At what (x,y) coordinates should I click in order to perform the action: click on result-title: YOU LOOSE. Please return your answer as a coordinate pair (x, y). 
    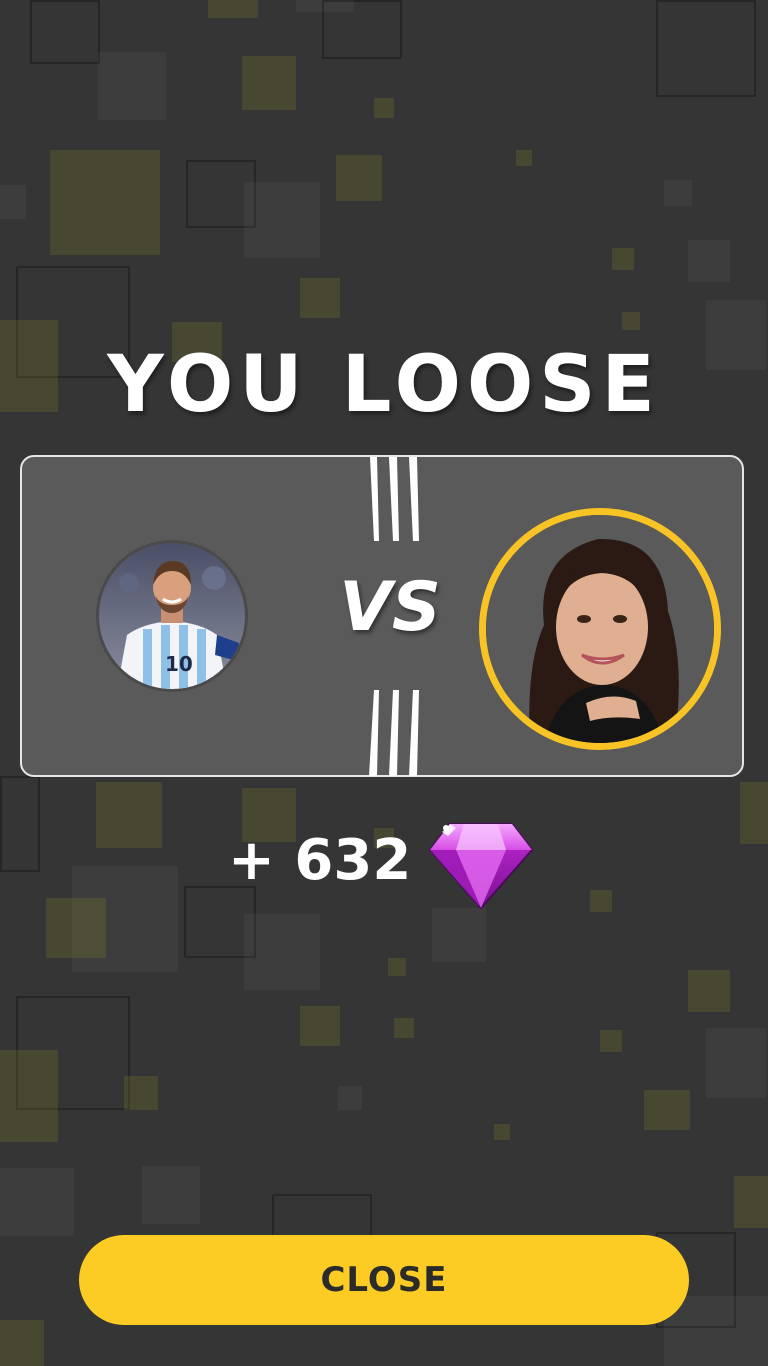
    Looking at the image, I should click on (384, 385).